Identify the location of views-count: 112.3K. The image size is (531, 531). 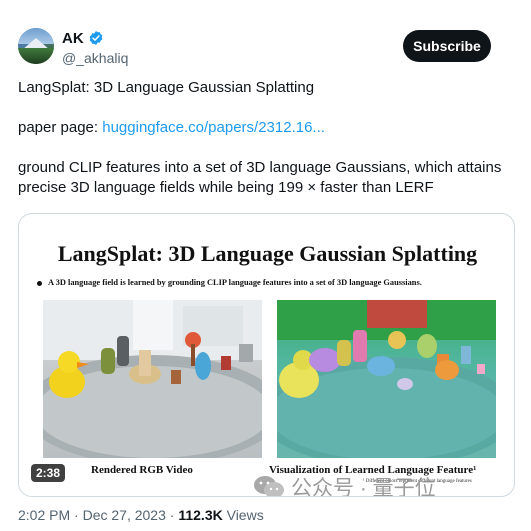
(200, 515).